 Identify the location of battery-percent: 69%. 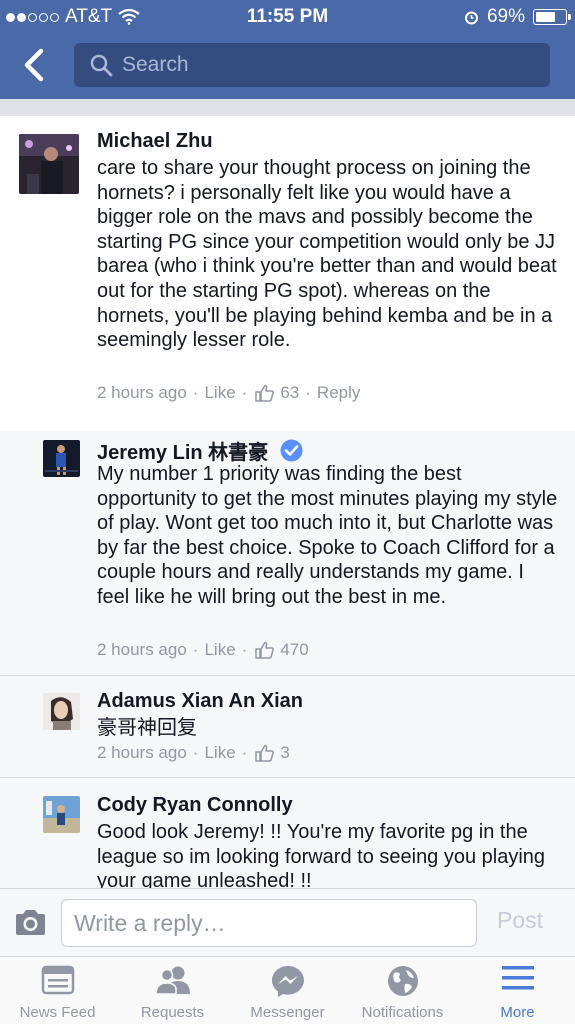
(505, 16).